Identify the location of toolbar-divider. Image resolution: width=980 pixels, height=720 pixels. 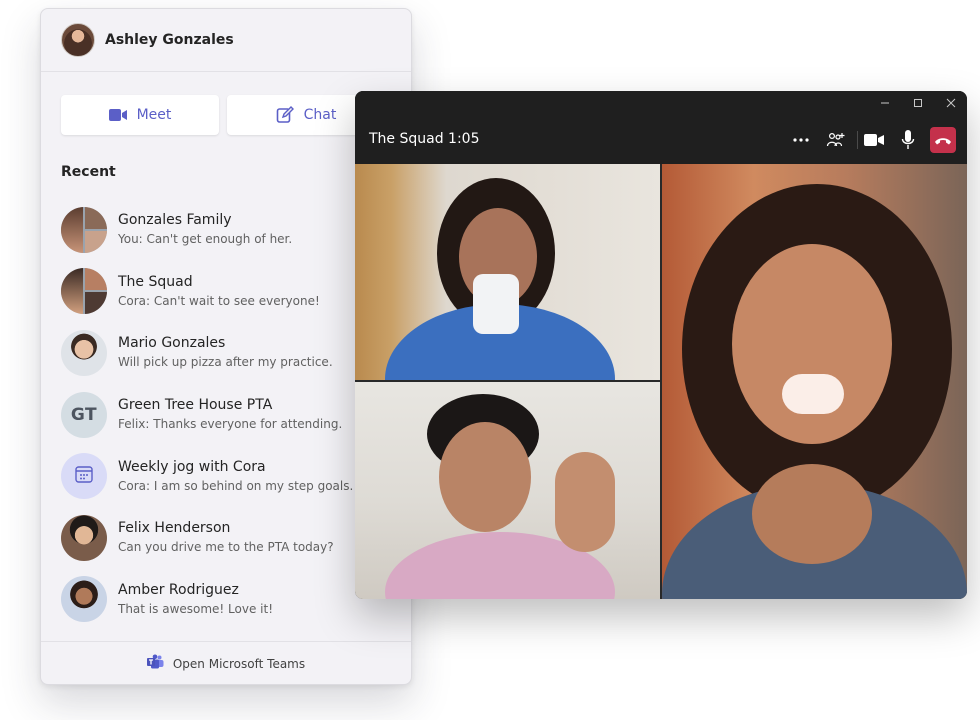
(857, 140).